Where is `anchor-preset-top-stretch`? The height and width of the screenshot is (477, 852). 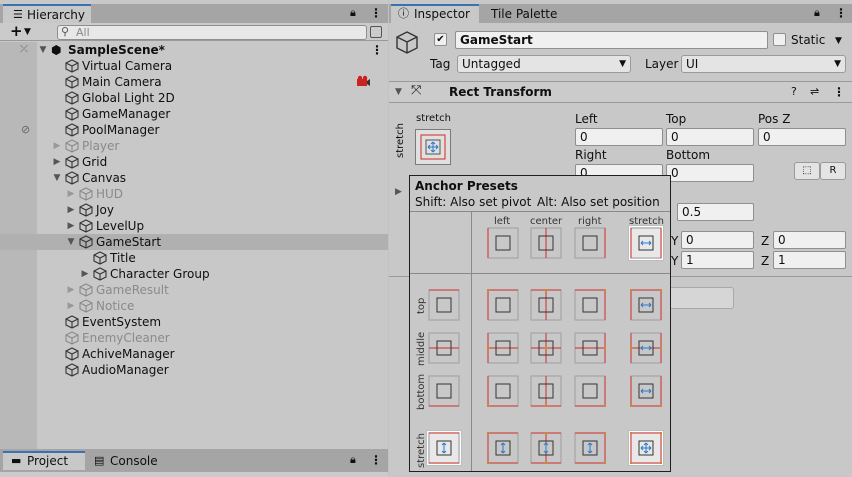
anchor-preset-top-stretch is located at coordinates (646, 304).